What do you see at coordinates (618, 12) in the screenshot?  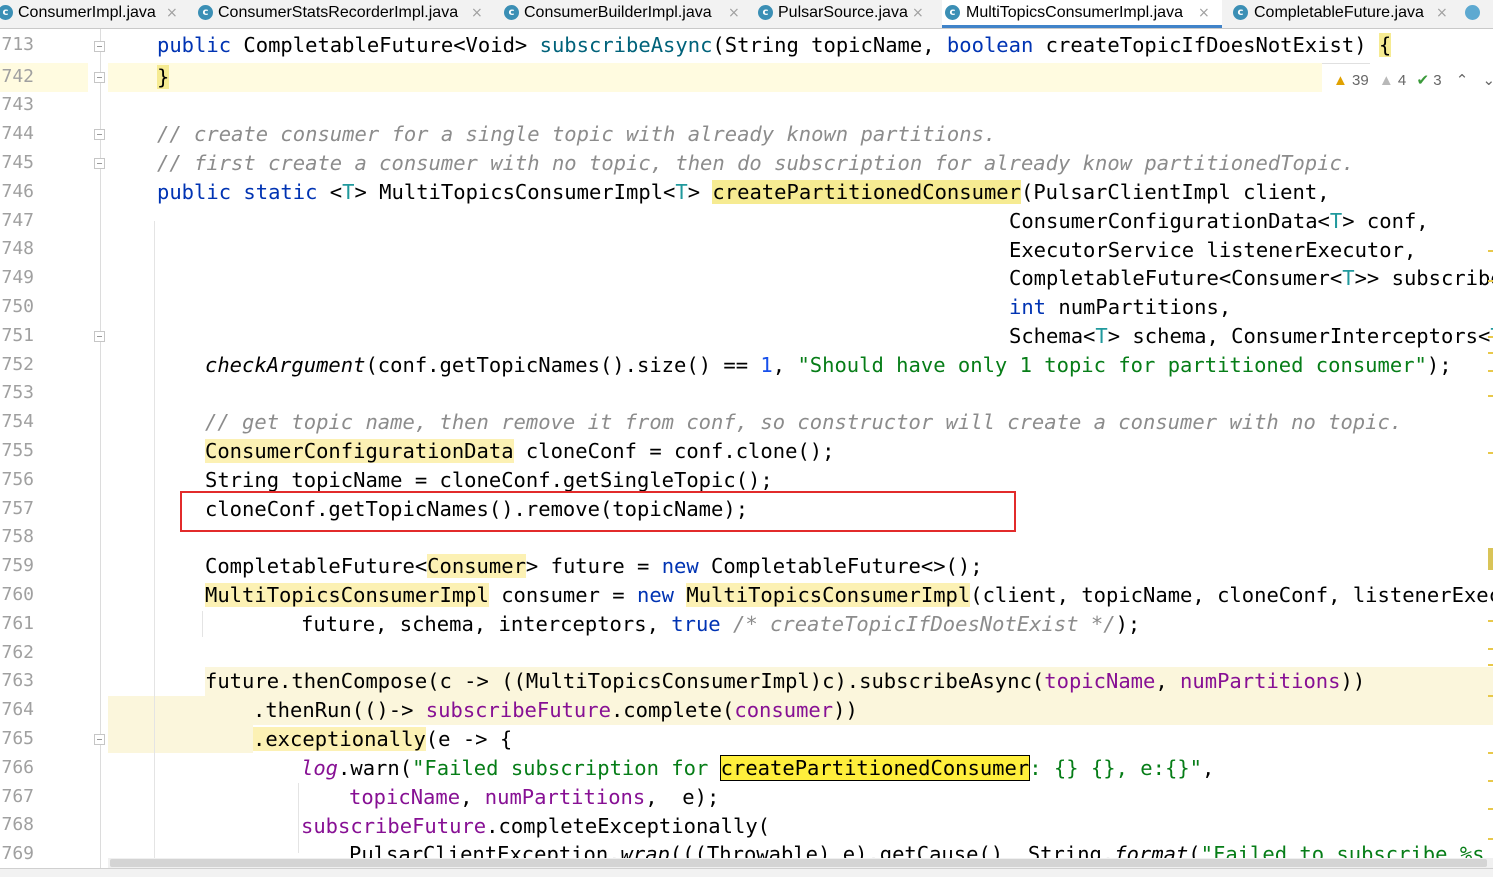 I see `tab-label: ConsumerBuilderImpl.java` at bounding box center [618, 12].